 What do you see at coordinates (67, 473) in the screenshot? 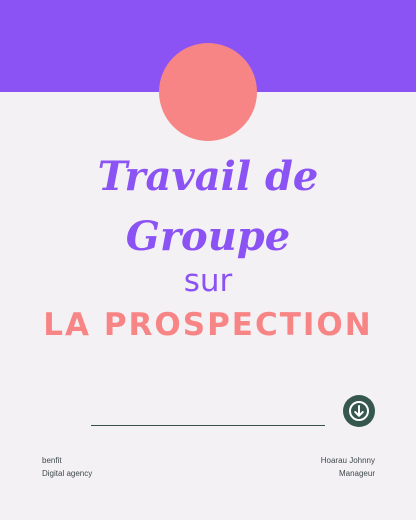
I see `company-tagline: Digital agency` at bounding box center [67, 473].